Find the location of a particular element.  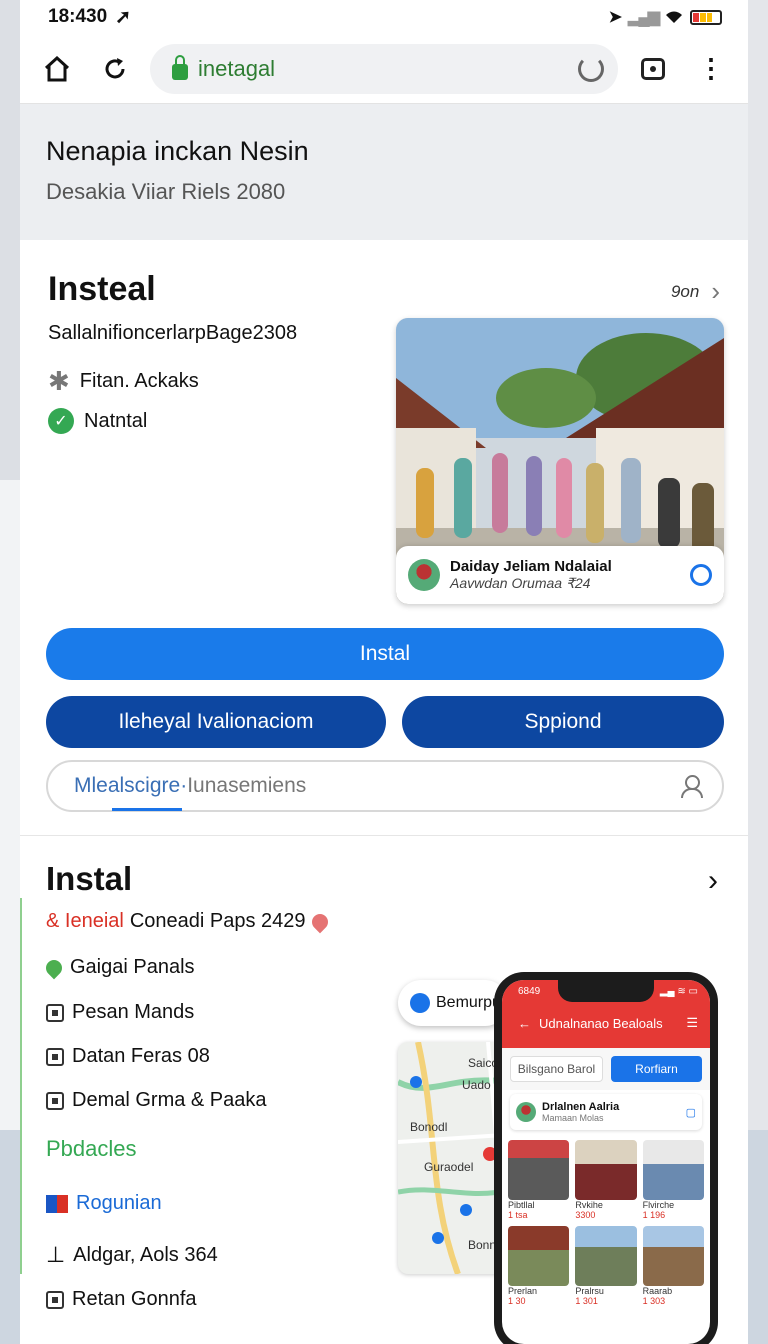

tab-1: Bilsgano Barol is located at coordinates (556, 1069).